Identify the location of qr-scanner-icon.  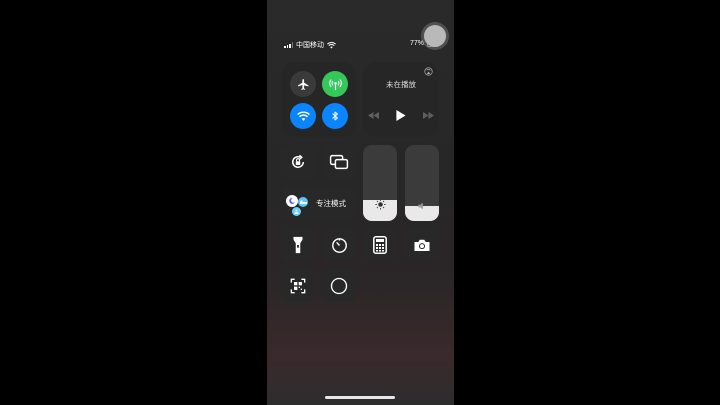
(298, 286).